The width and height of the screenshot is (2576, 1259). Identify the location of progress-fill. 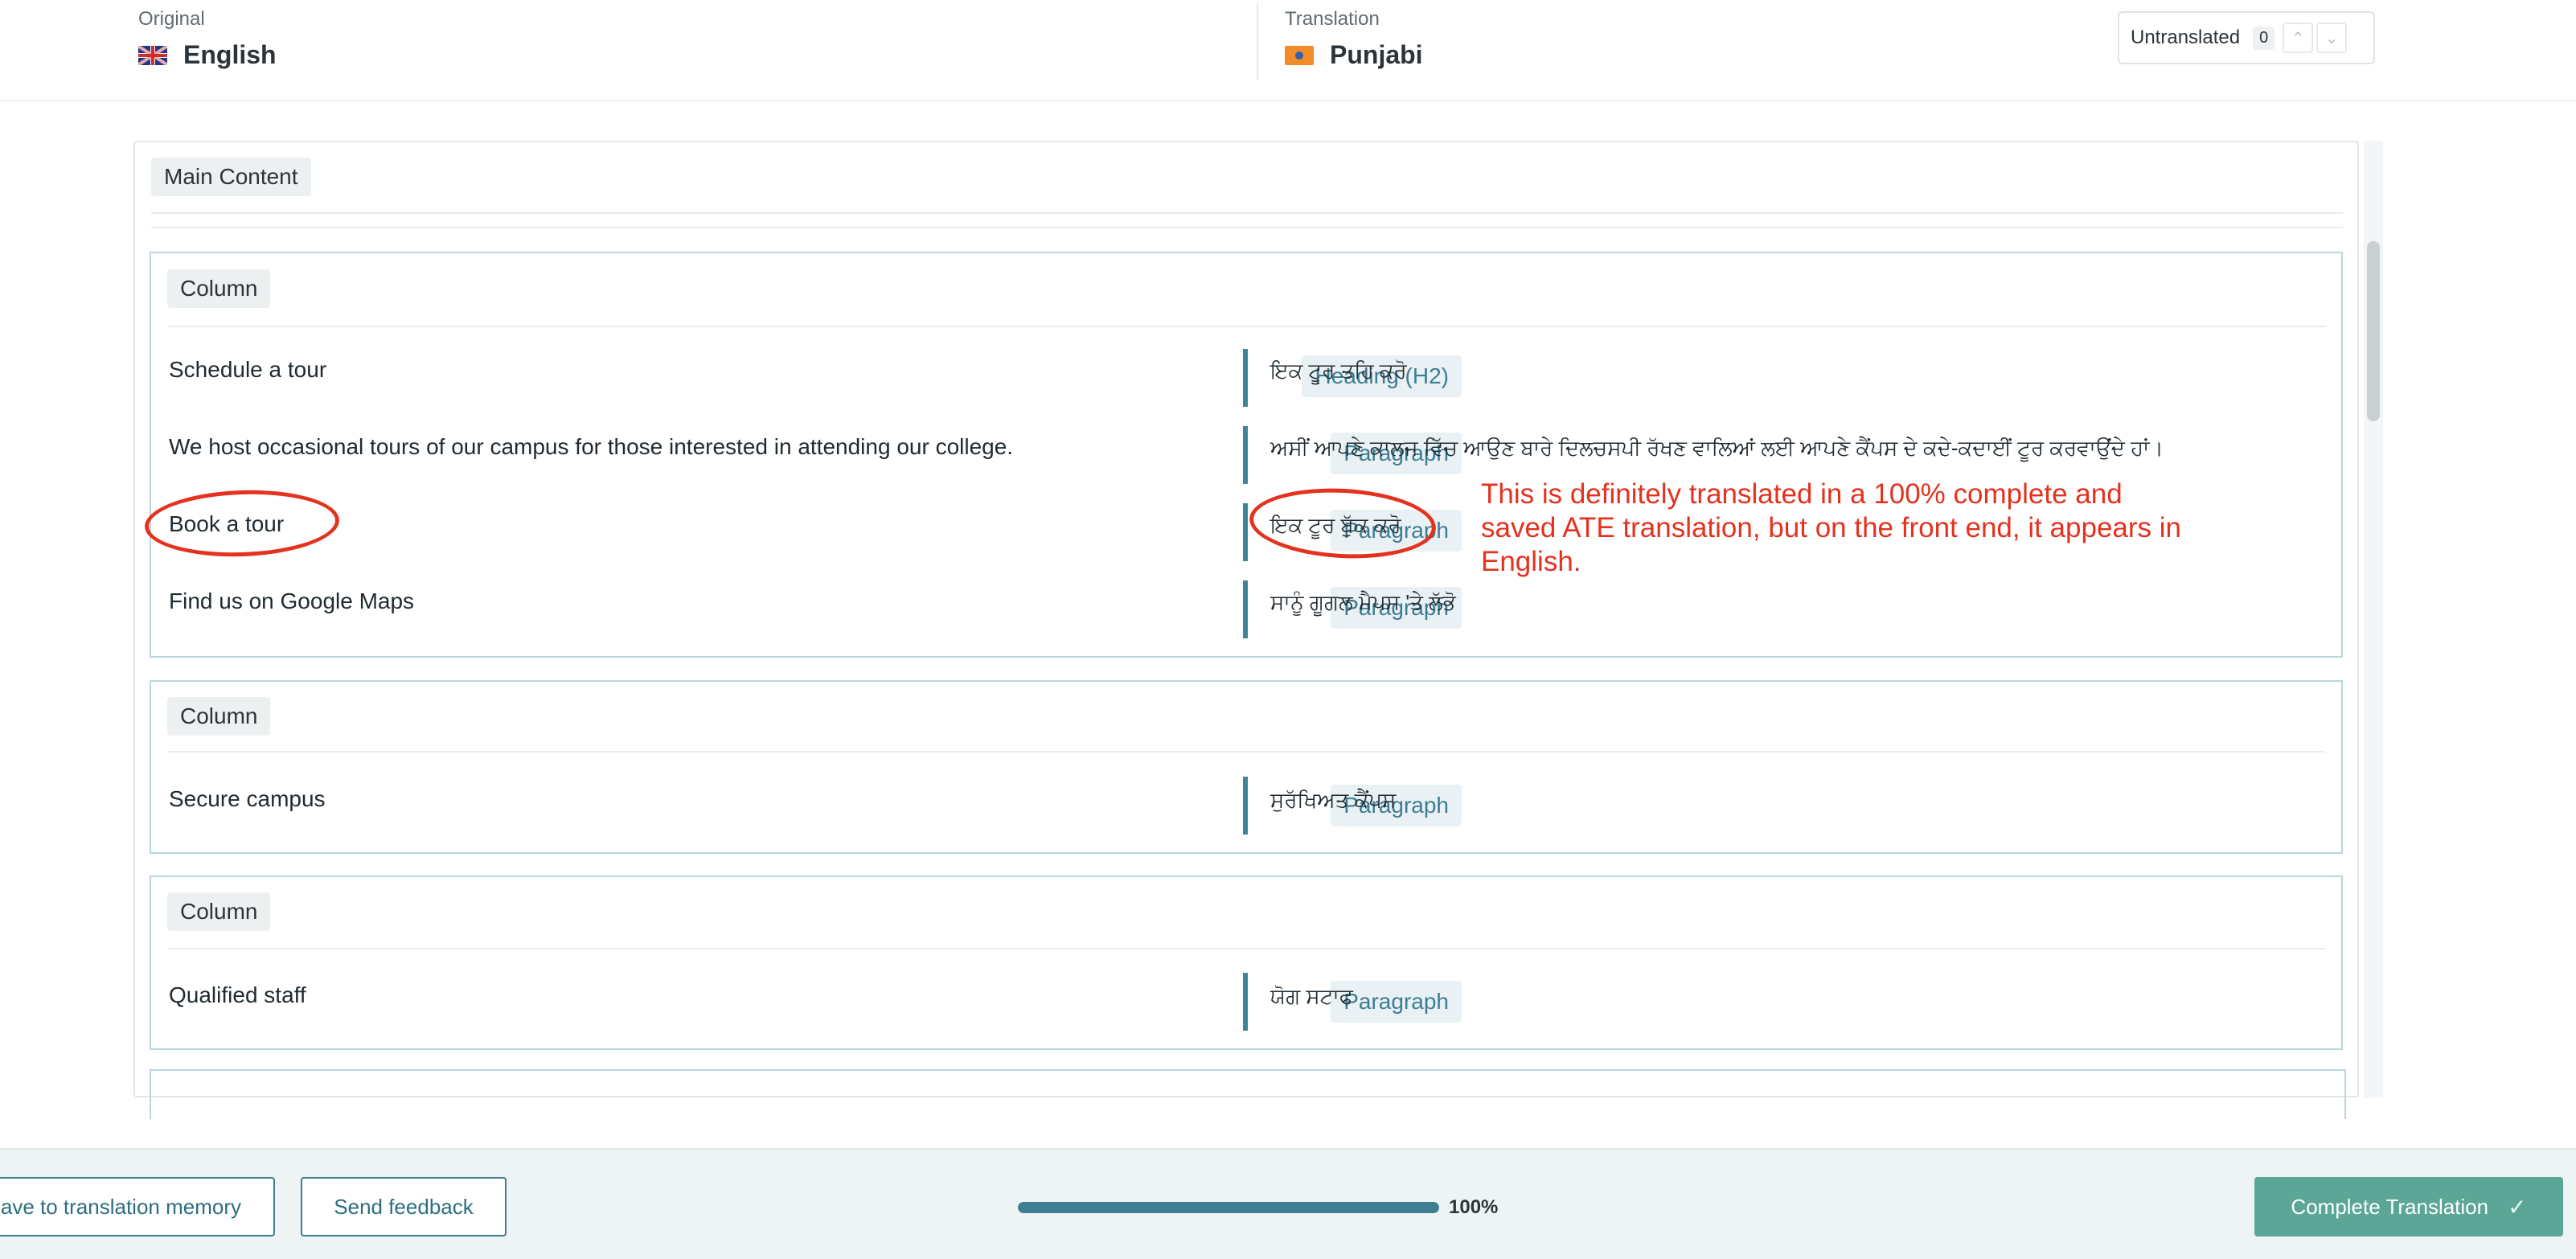
(1228, 1207).